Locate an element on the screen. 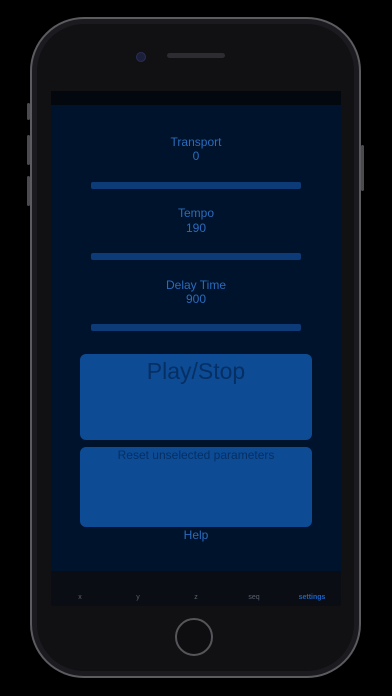  tempo-label: Tempo is located at coordinates (196, 213).